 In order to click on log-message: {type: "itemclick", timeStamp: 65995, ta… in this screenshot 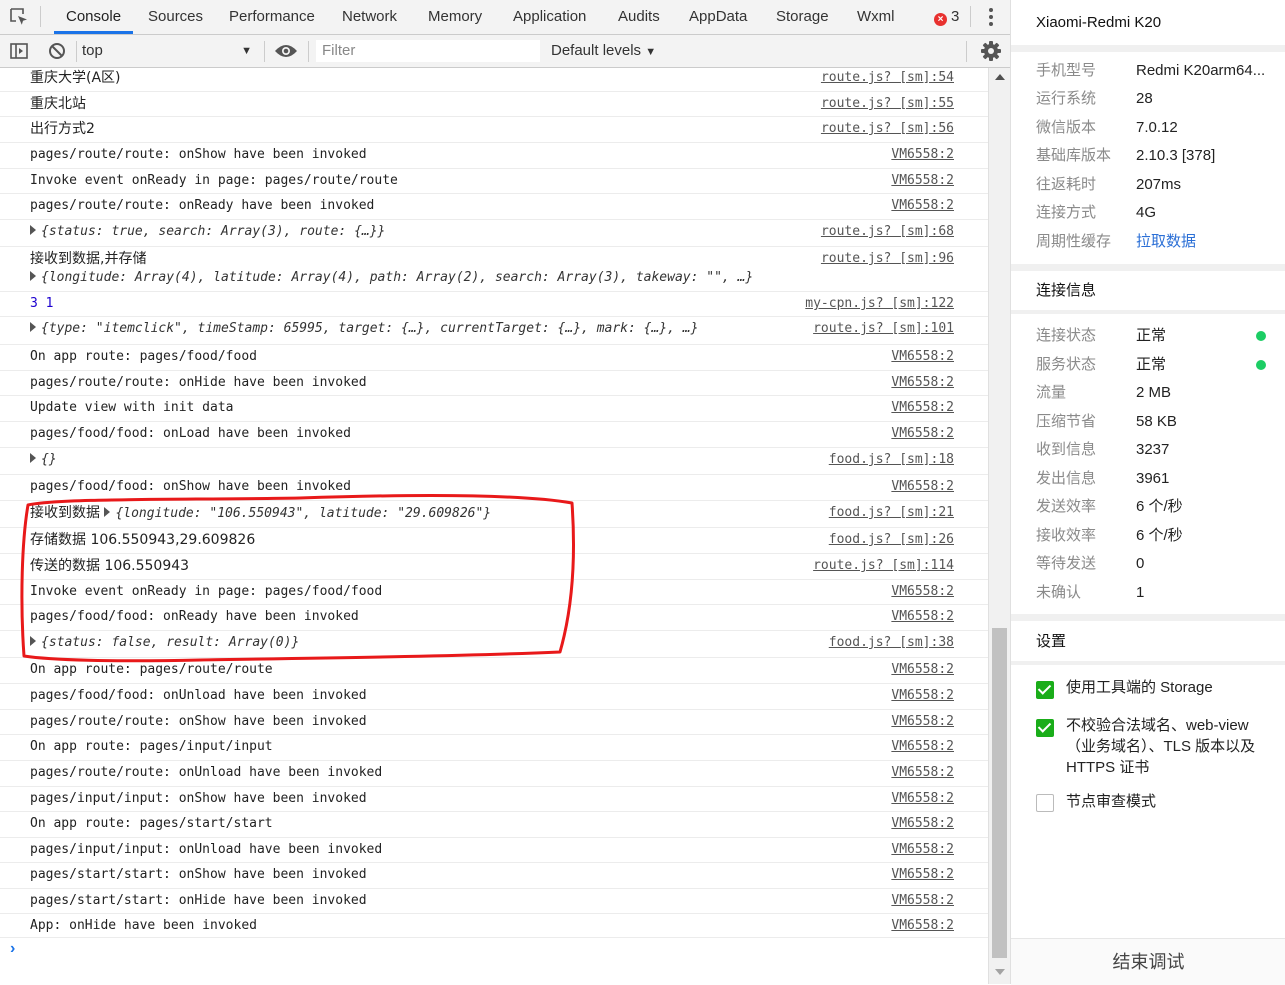, I will do `click(370, 328)`.